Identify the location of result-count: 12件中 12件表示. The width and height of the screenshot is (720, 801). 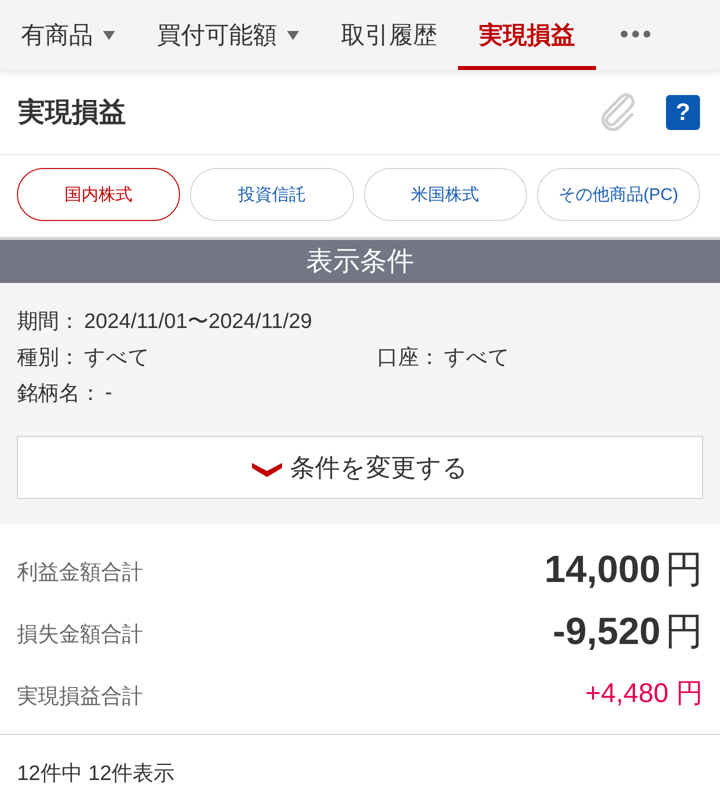
(96, 773).